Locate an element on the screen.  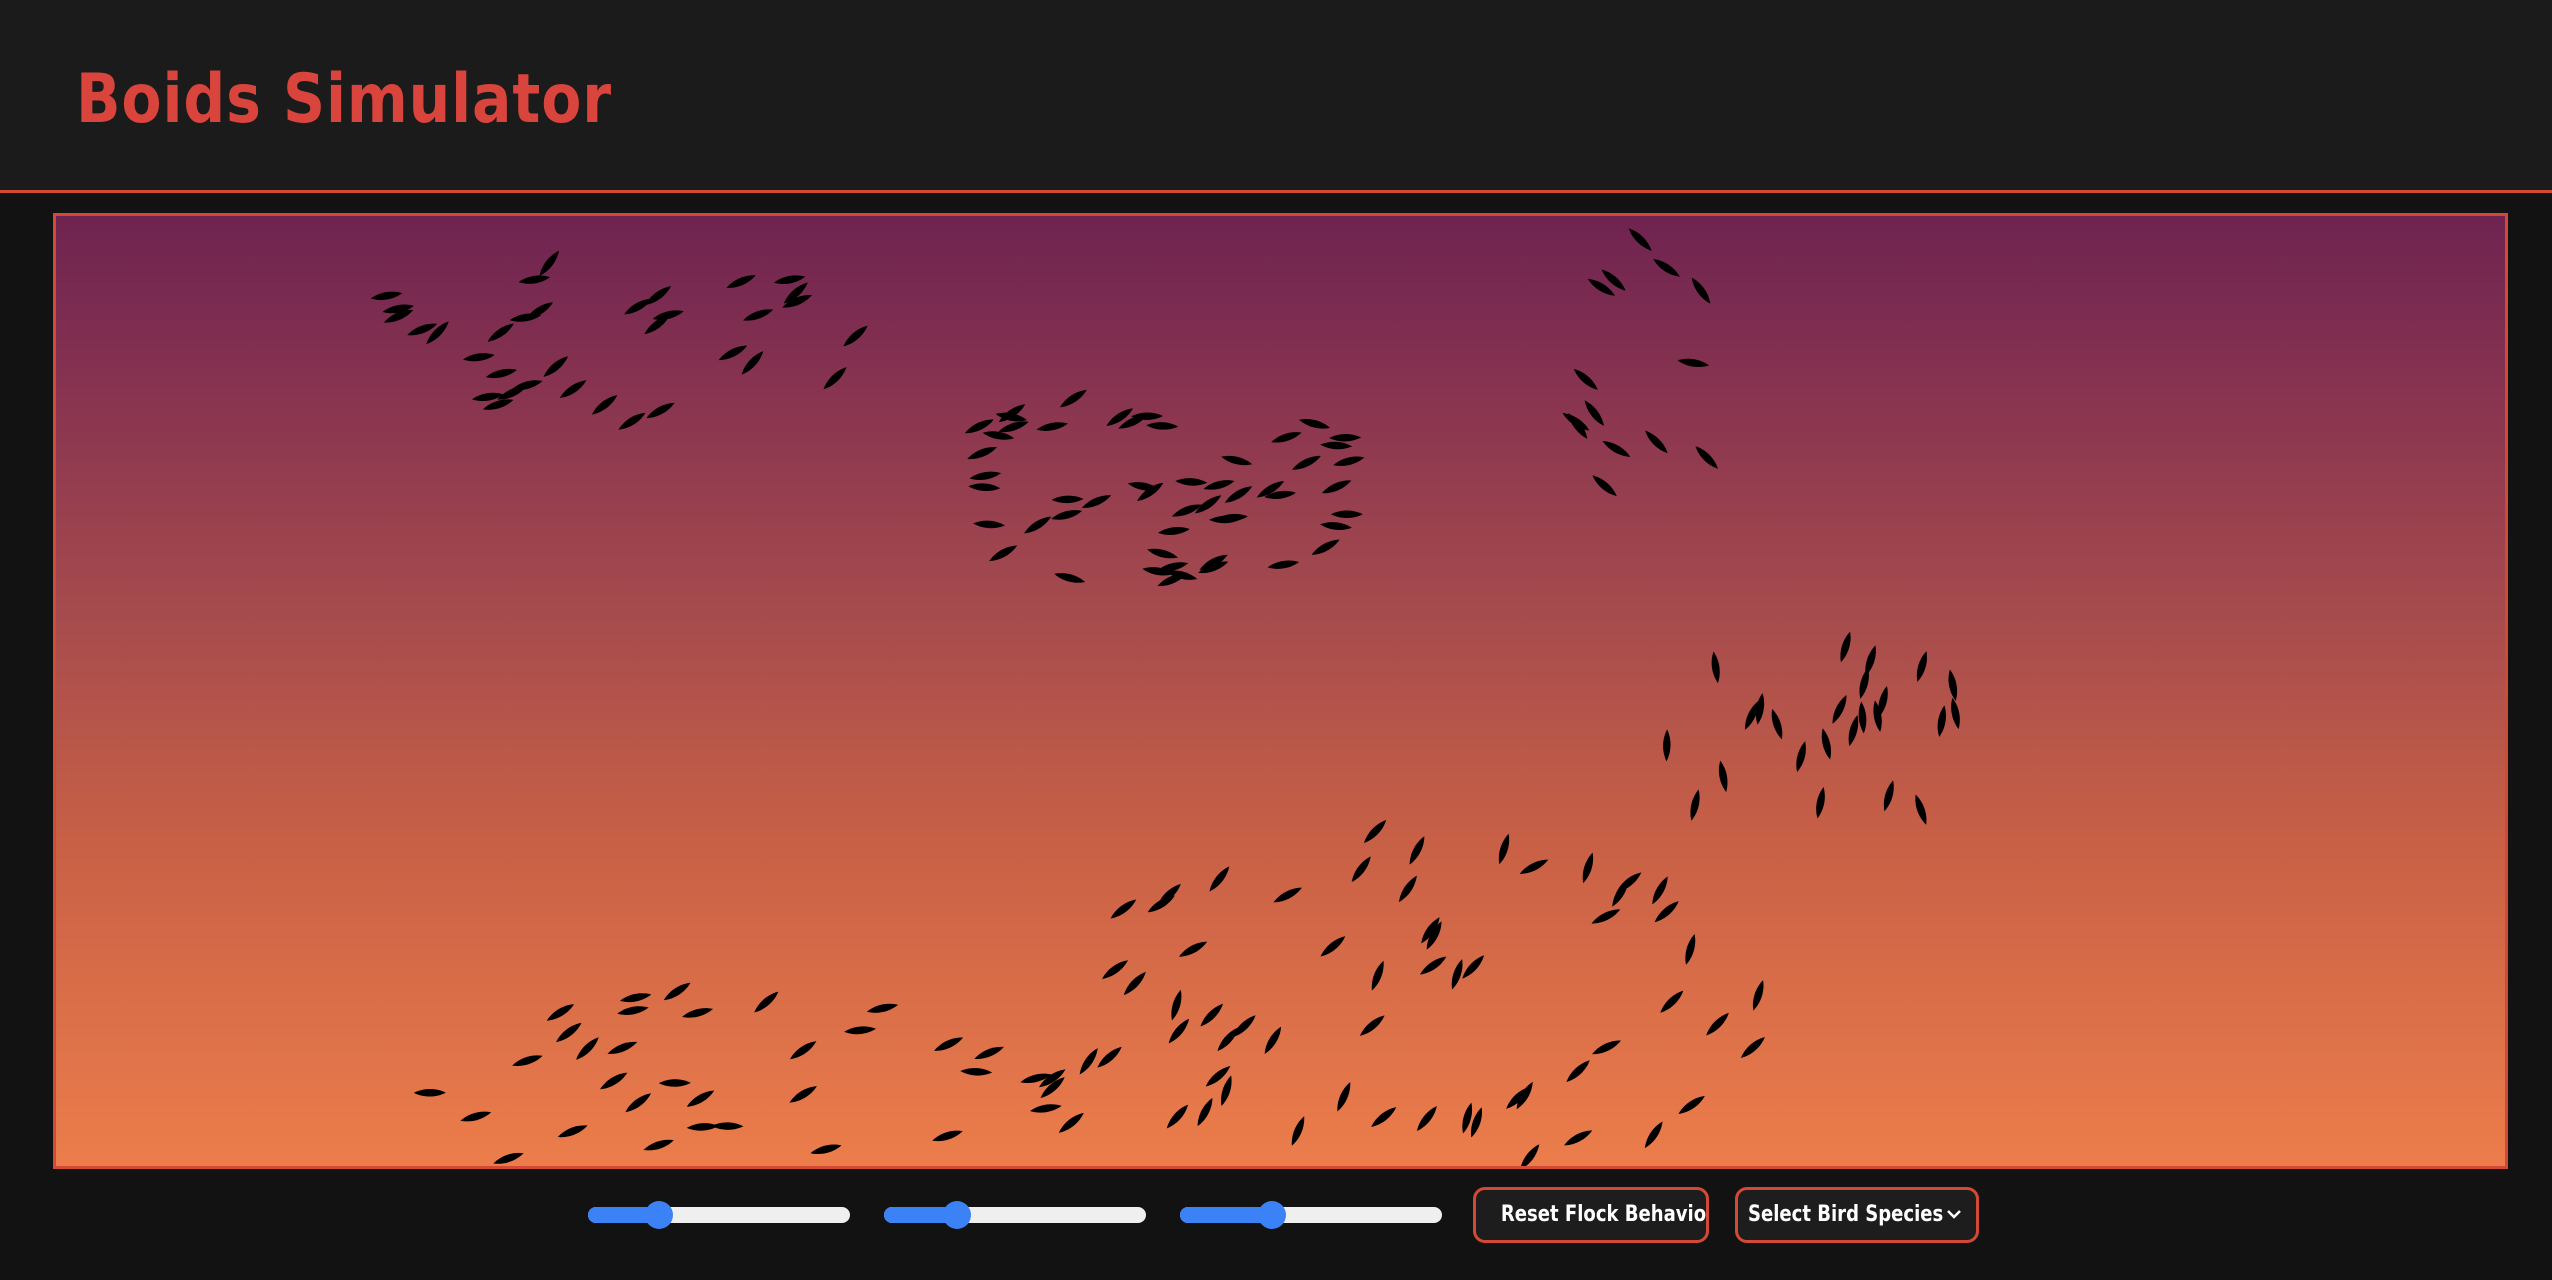
slider-2-thumb is located at coordinates (957, 1215).